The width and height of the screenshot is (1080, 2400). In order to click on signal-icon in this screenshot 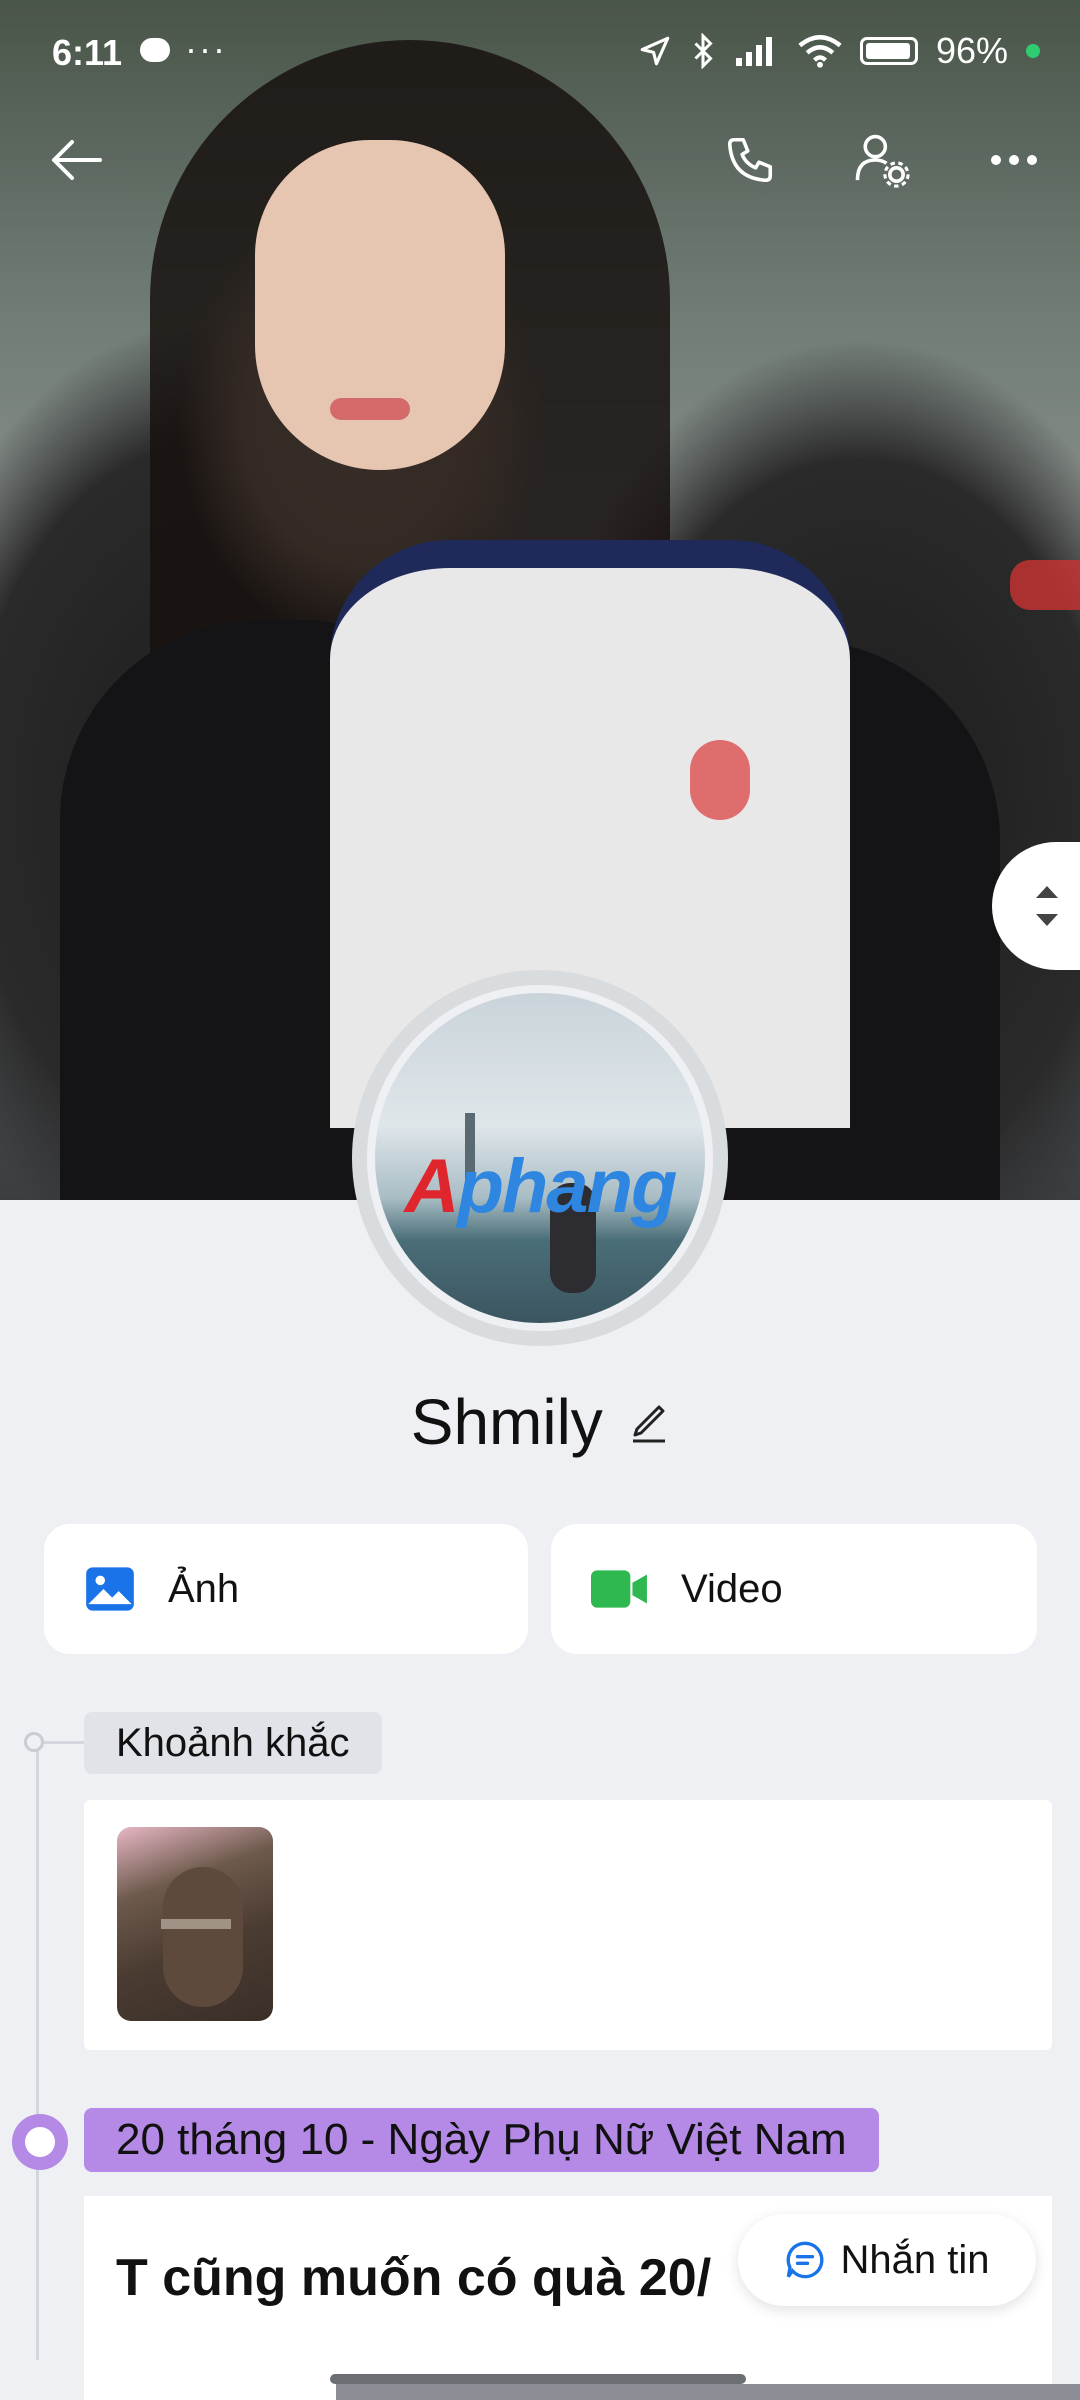, I will do `click(753, 51)`.